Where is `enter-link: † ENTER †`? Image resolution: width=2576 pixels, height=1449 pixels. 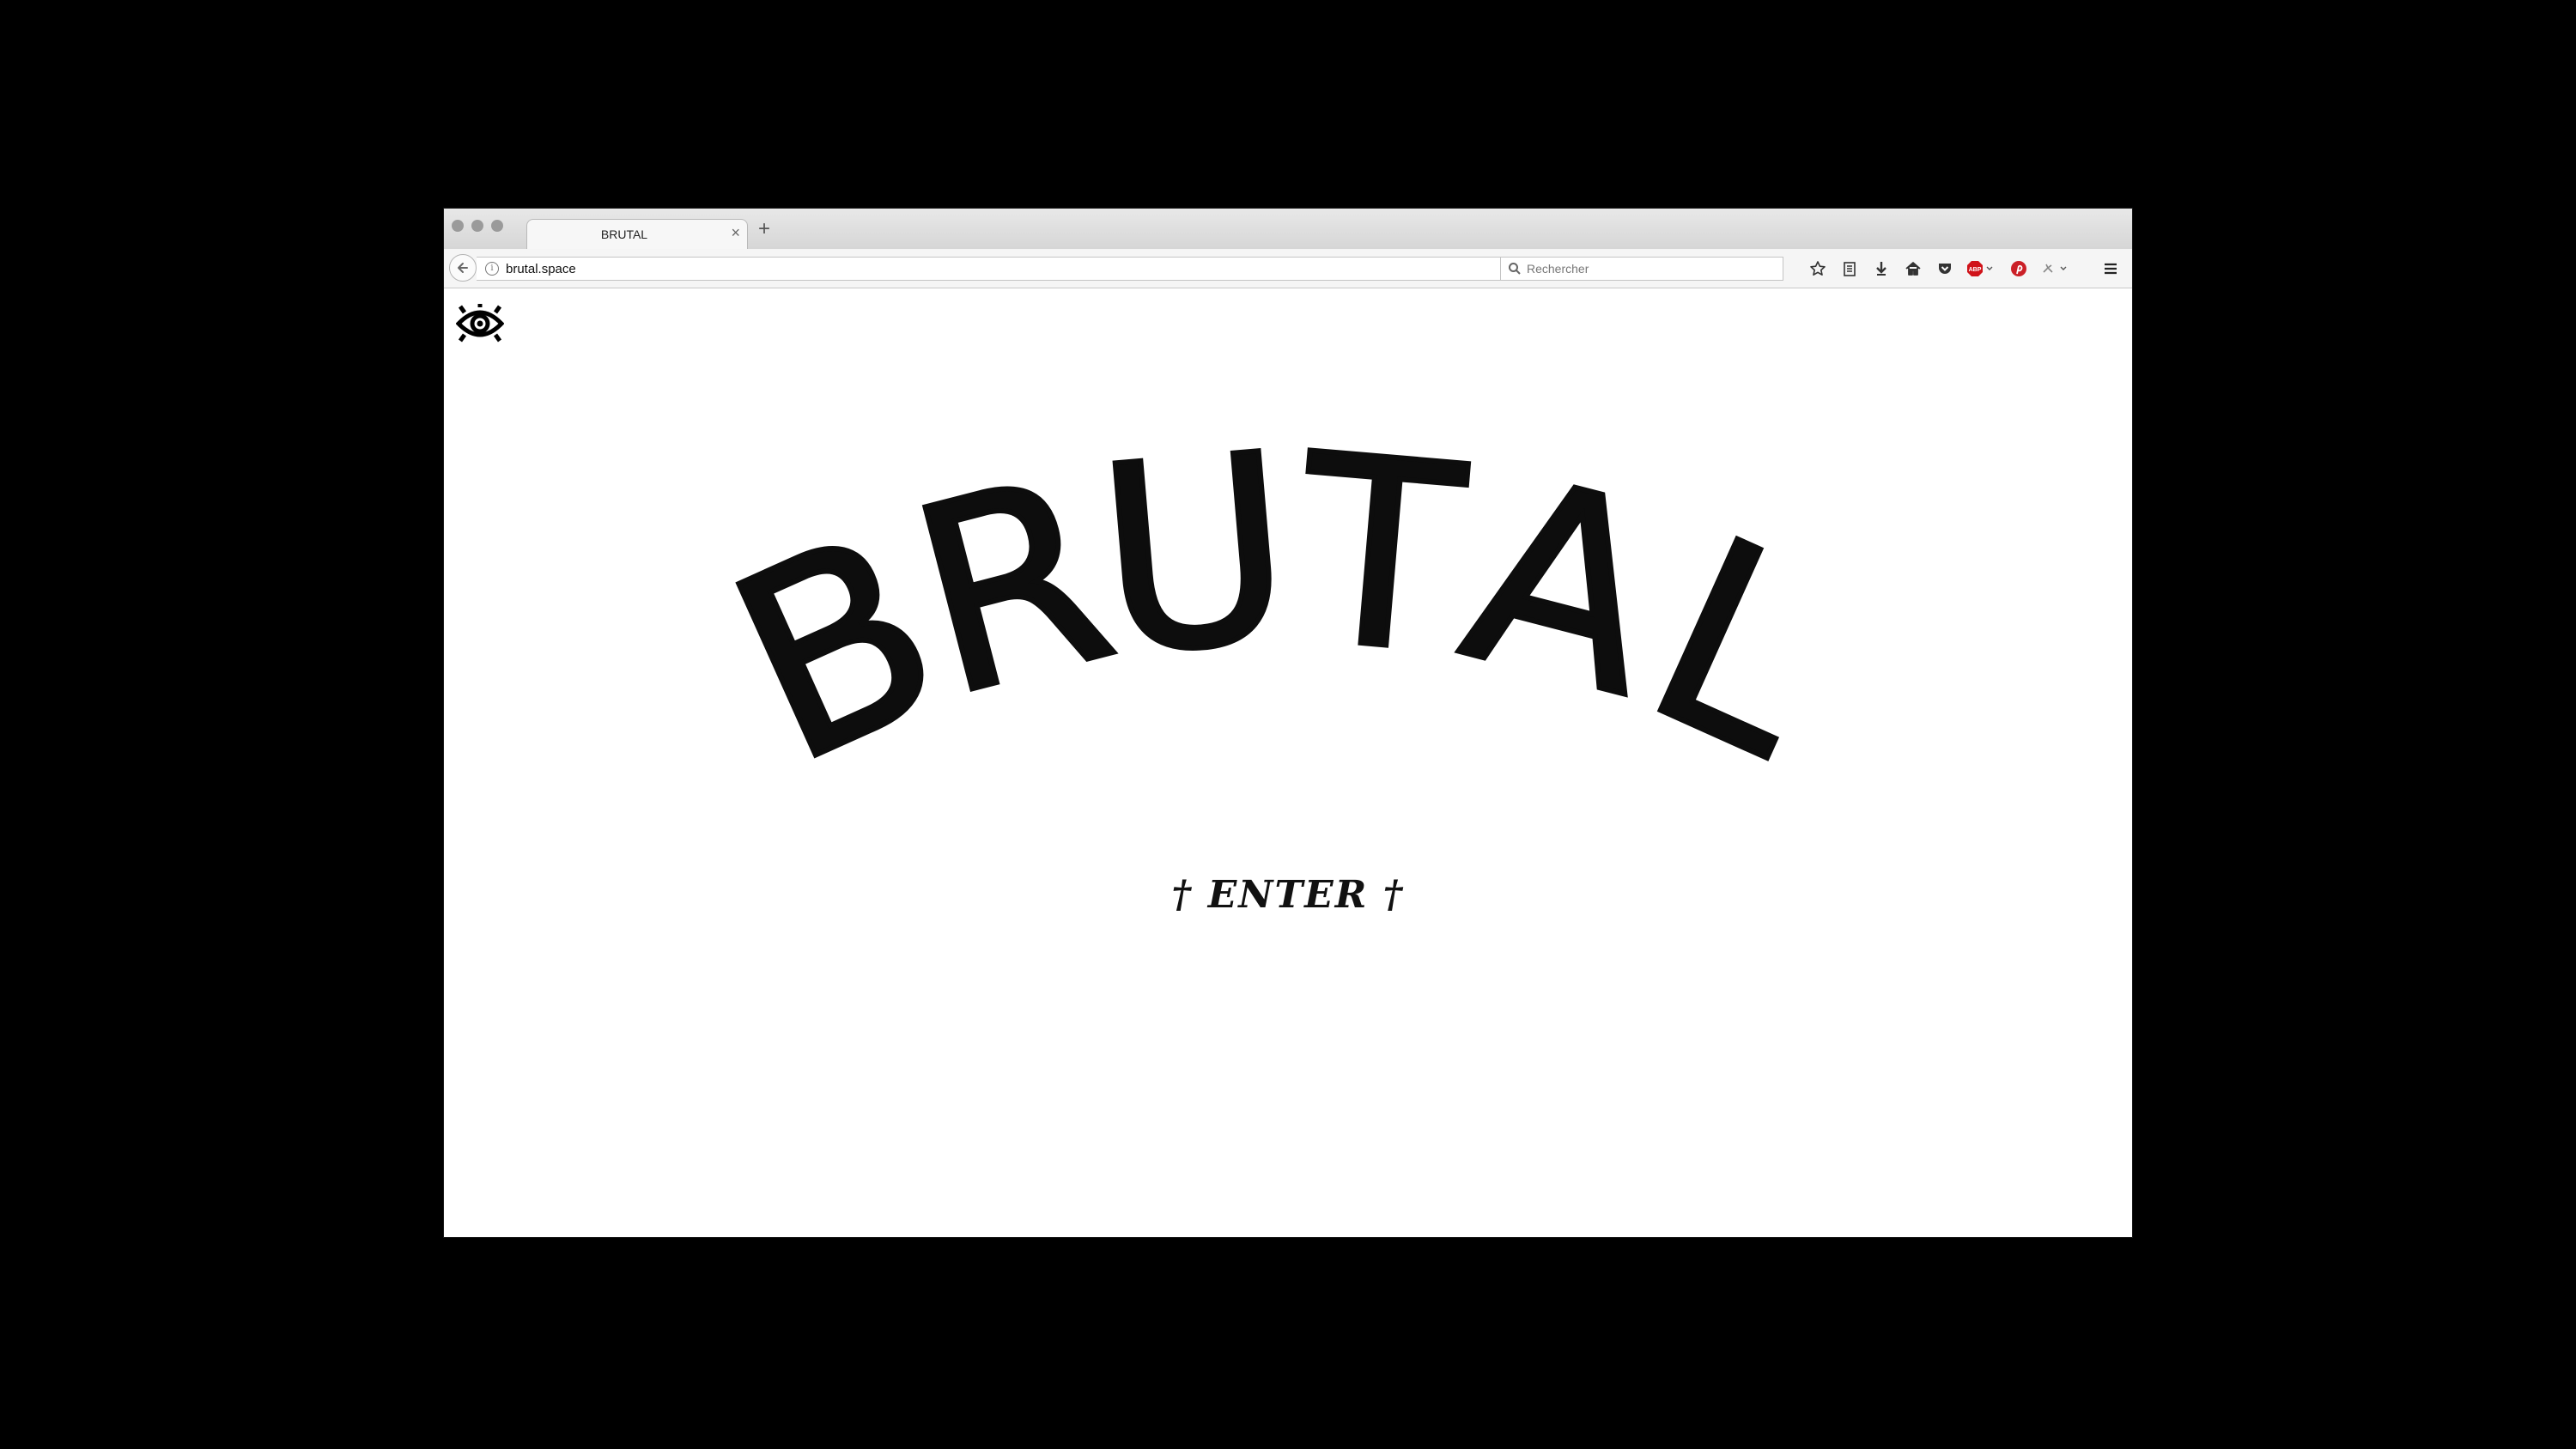
enter-link: † ENTER † is located at coordinates (1288, 895).